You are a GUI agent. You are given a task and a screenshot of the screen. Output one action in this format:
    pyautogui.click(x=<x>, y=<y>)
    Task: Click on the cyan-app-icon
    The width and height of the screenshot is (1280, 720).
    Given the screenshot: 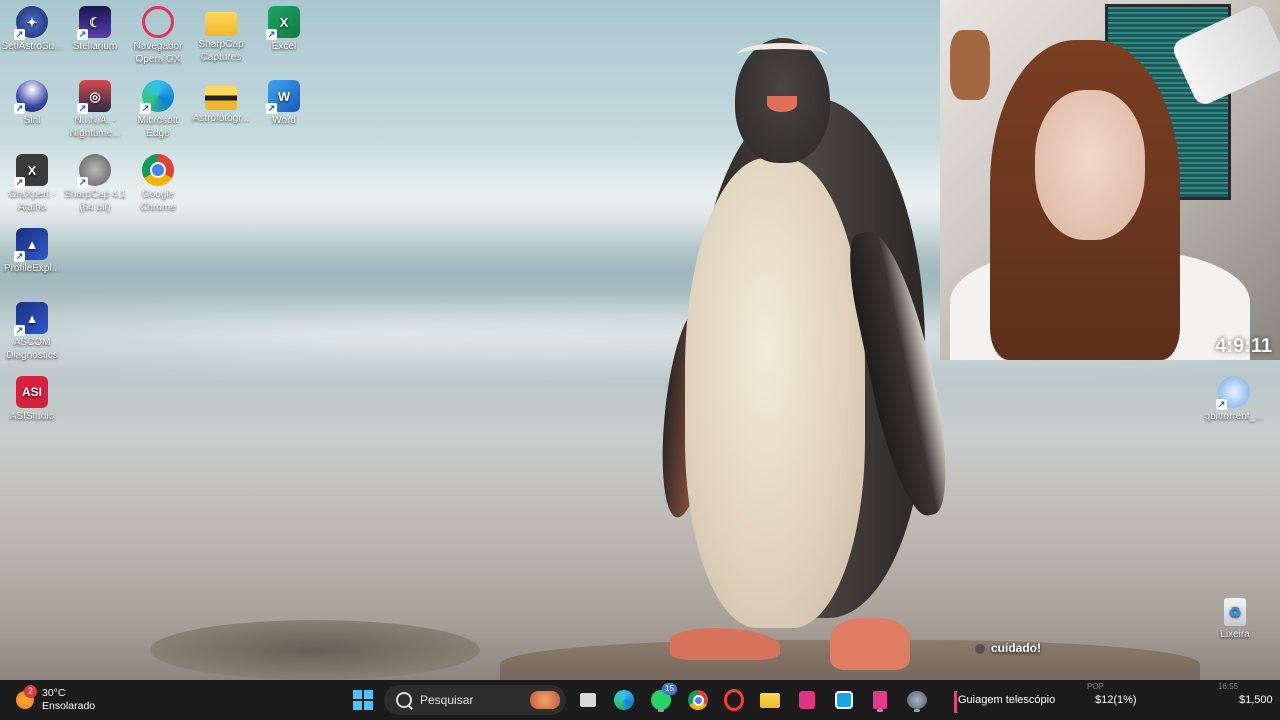 What is the action you would take?
    pyautogui.click(x=844, y=700)
    